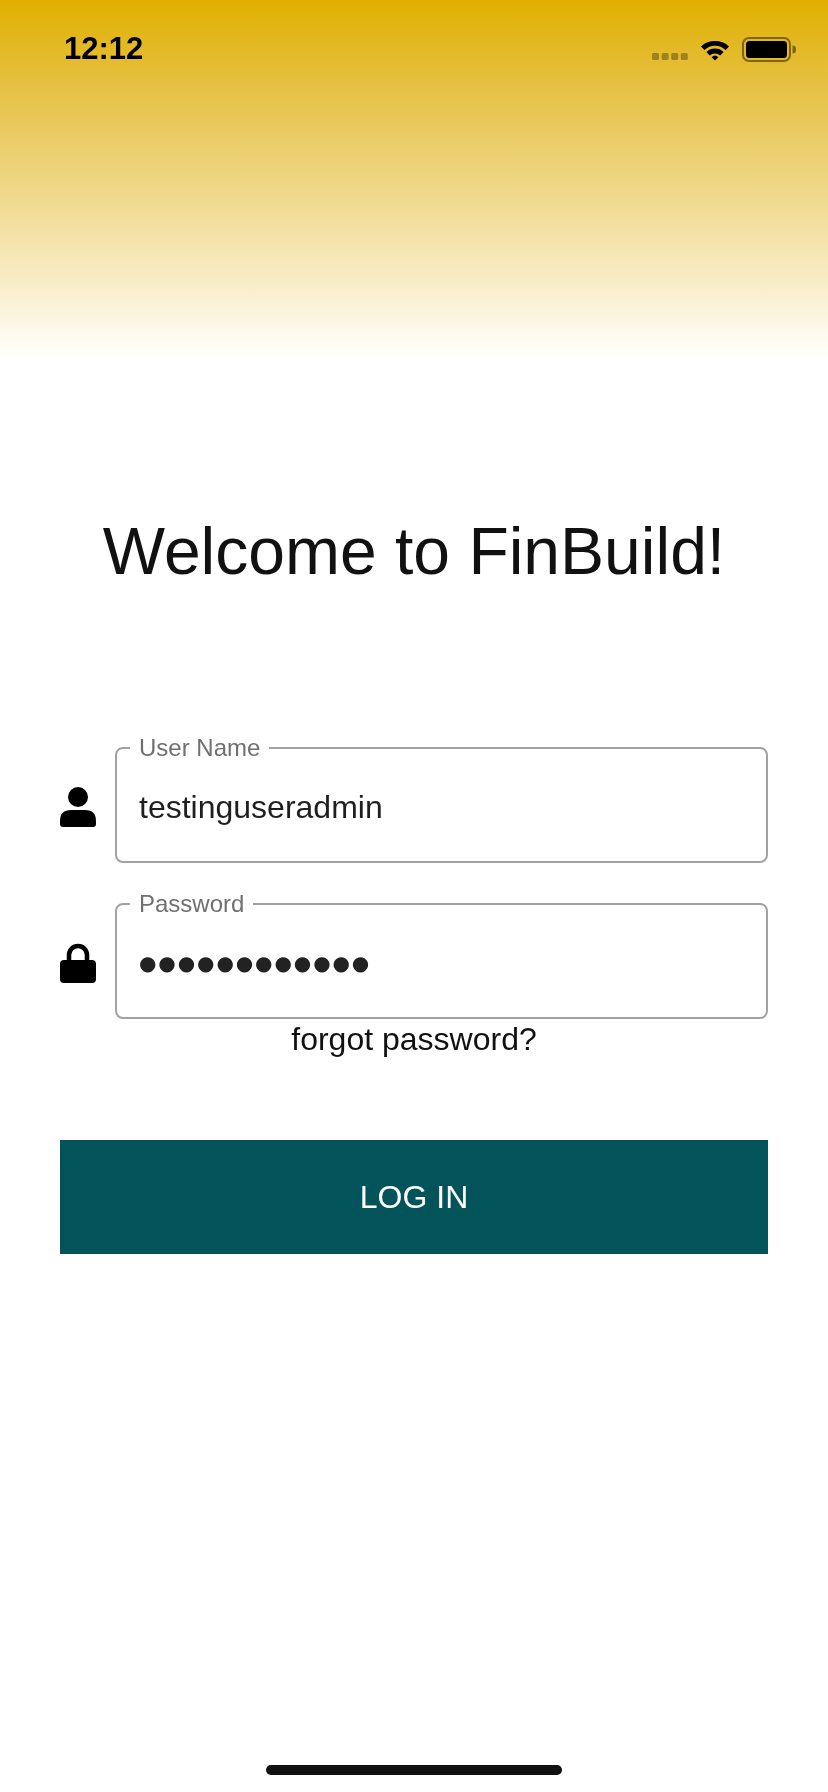 The image size is (828, 1792). Describe the element at coordinates (414, 551) in the screenshot. I see `welcome-title: Welcome to FinBuild!` at that location.